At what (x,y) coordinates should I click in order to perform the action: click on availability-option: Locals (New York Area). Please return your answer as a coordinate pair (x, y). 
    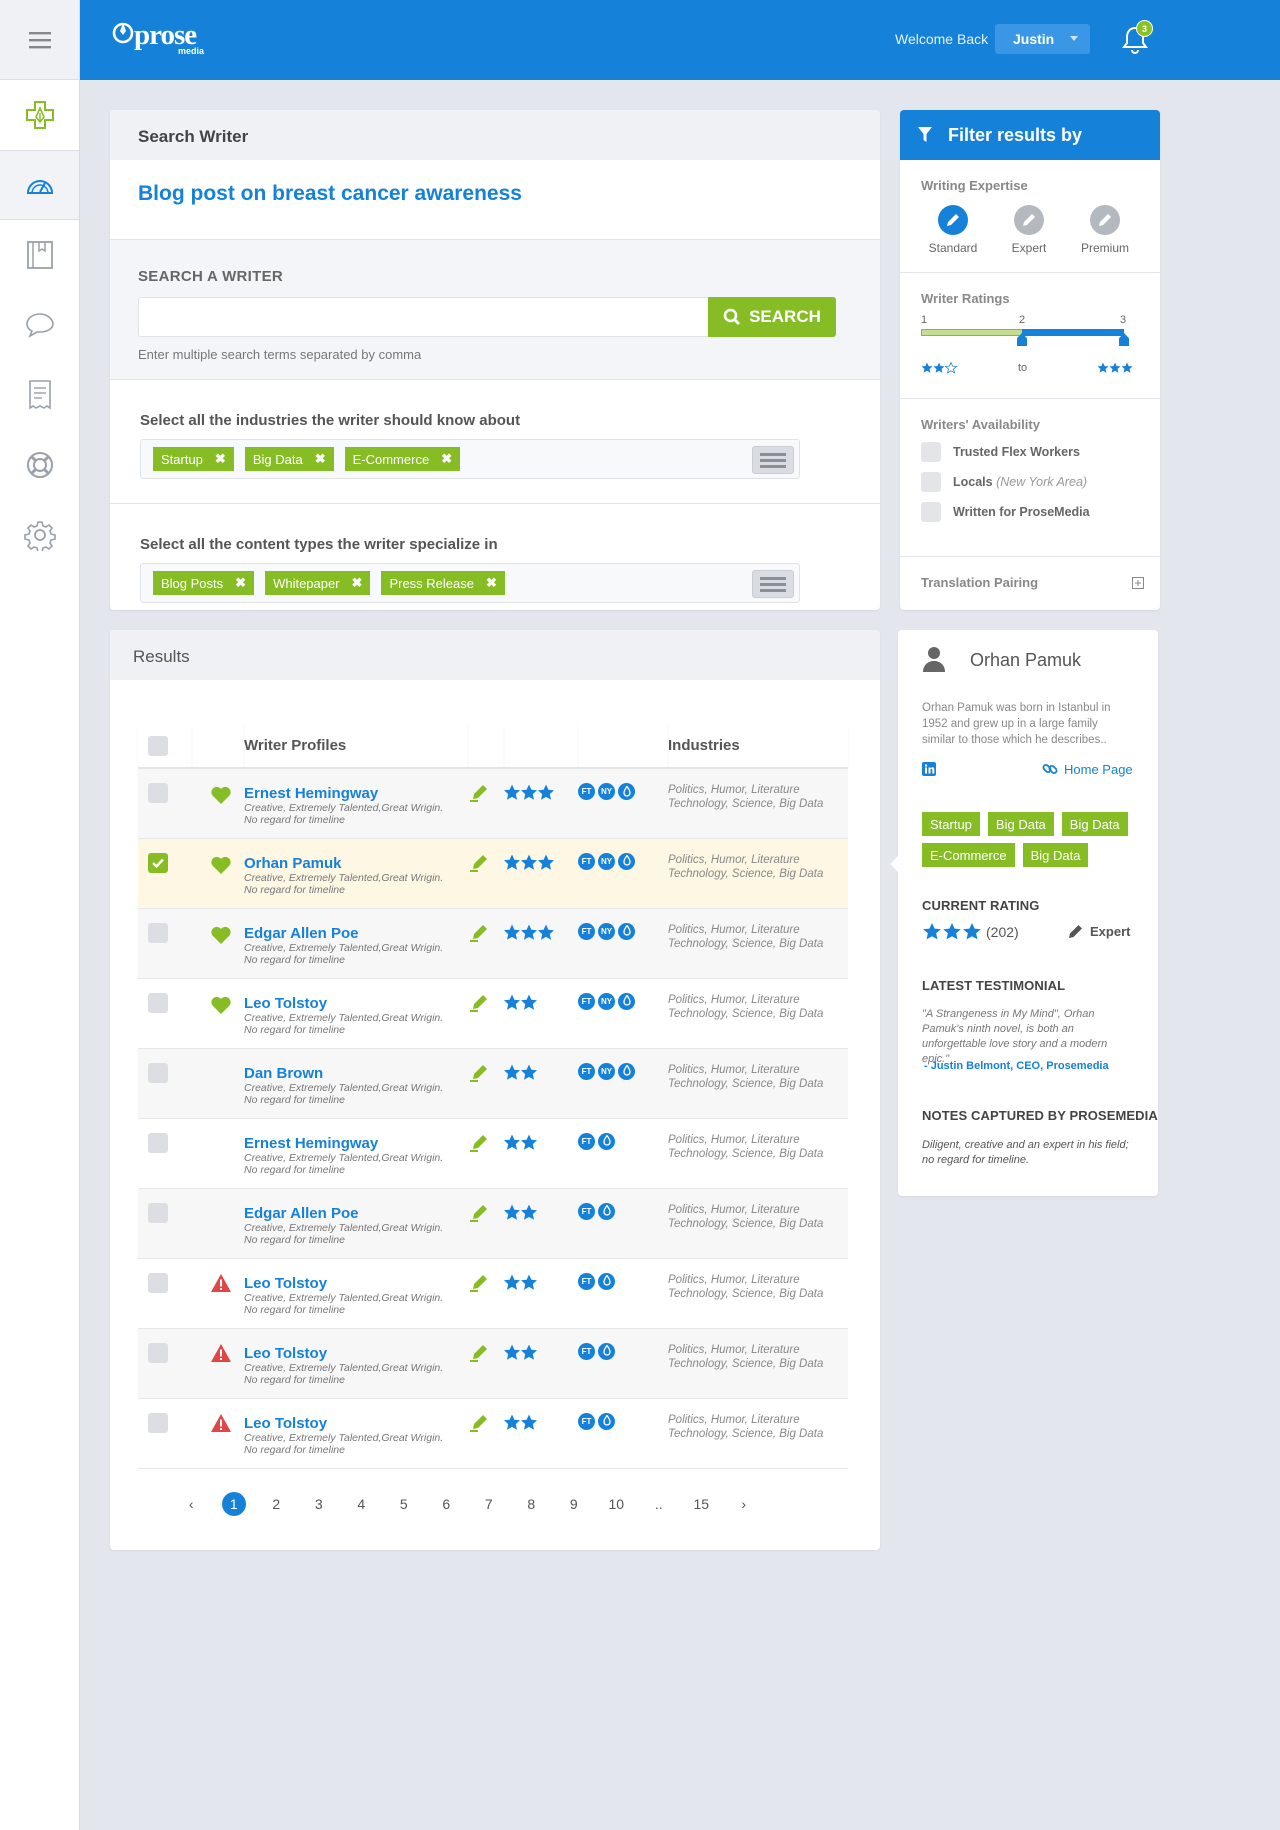
    Looking at the image, I should click on (1030, 482).